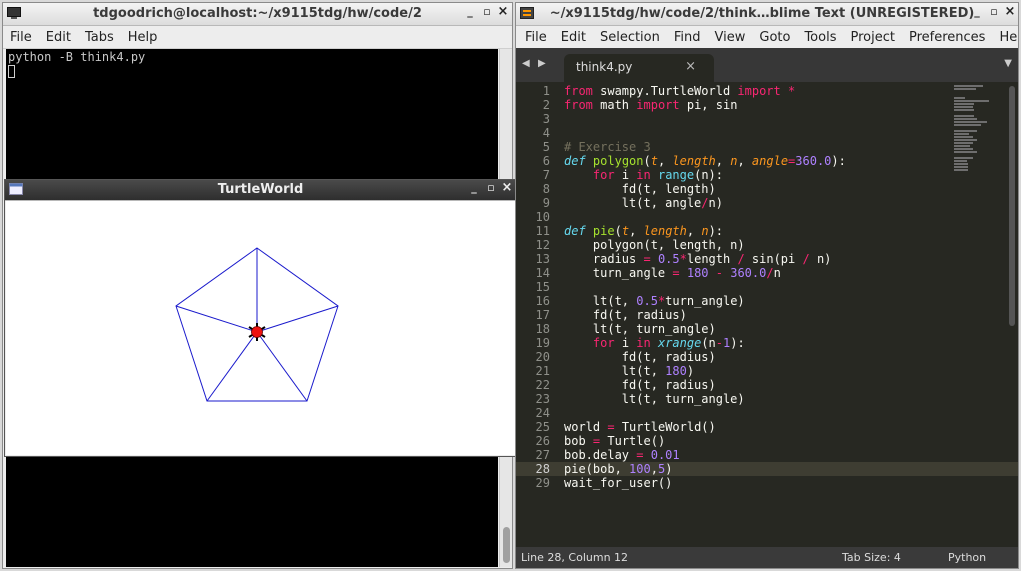  Describe the element at coordinates (705, 371) in the screenshot. I see `code-line: lt(t, 180)` at that location.